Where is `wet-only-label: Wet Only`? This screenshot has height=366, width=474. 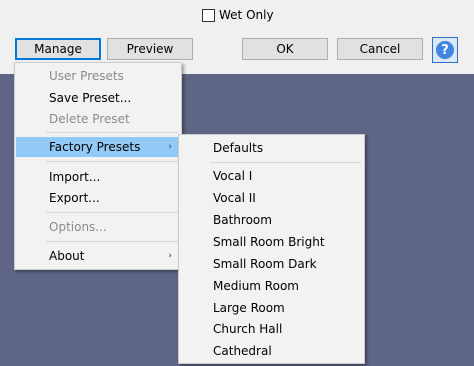 wet-only-label: Wet Only is located at coordinates (246, 15).